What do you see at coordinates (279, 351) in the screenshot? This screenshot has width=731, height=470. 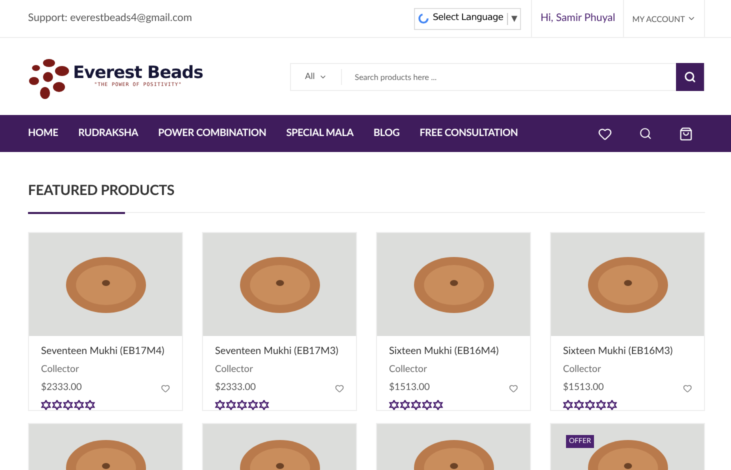 I see `product-name: Seventeen Mukhi (EB17M3)` at bounding box center [279, 351].